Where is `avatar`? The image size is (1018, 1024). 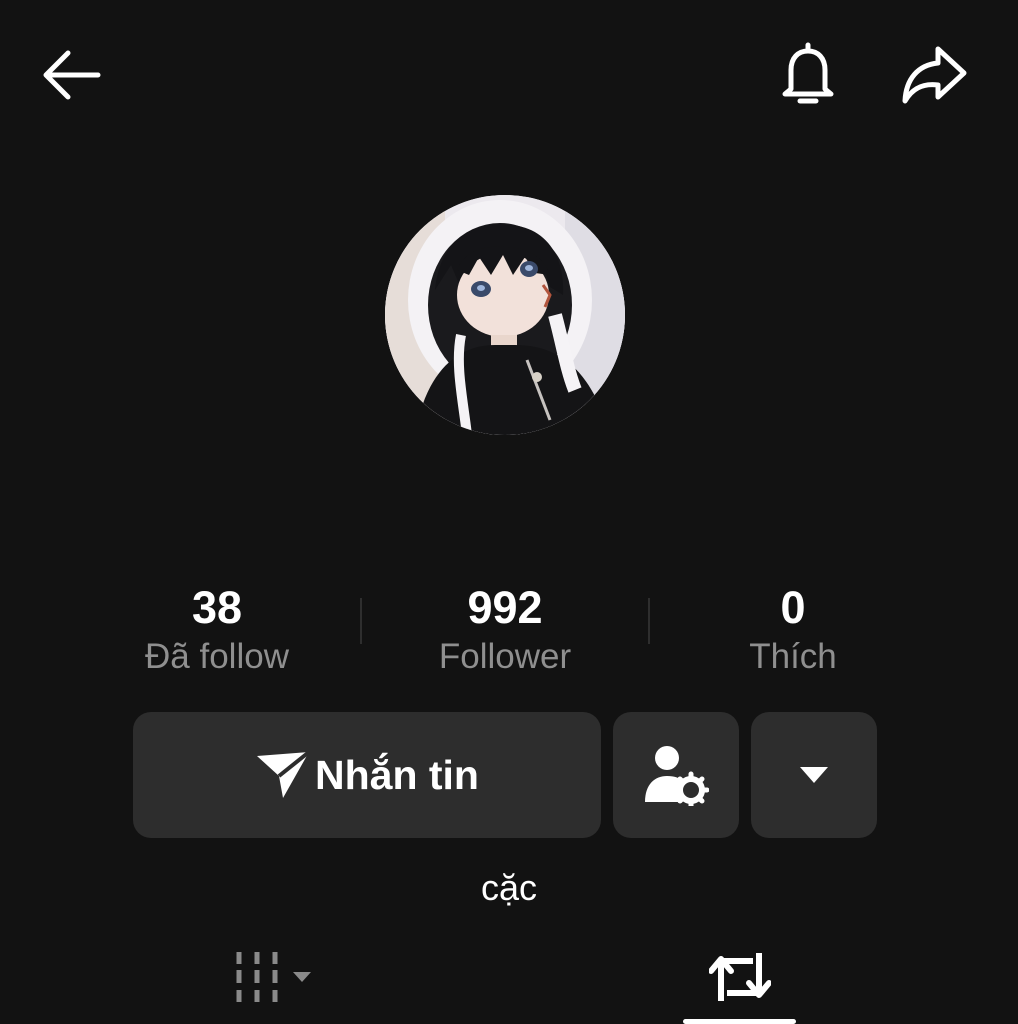 avatar is located at coordinates (505, 315).